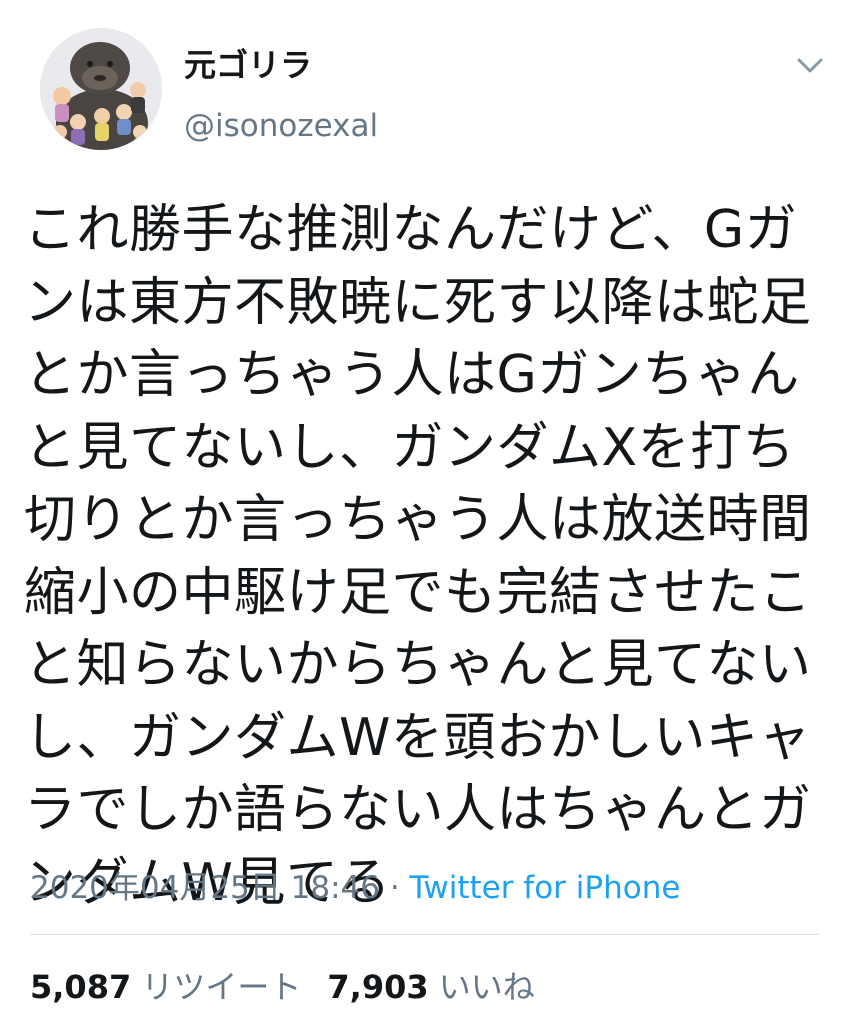 The width and height of the screenshot is (850, 1024). What do you see at coordinates (81, 987) in the screenshot?
I see `retweet-count: 5,087` at bounding box center [81, 987].